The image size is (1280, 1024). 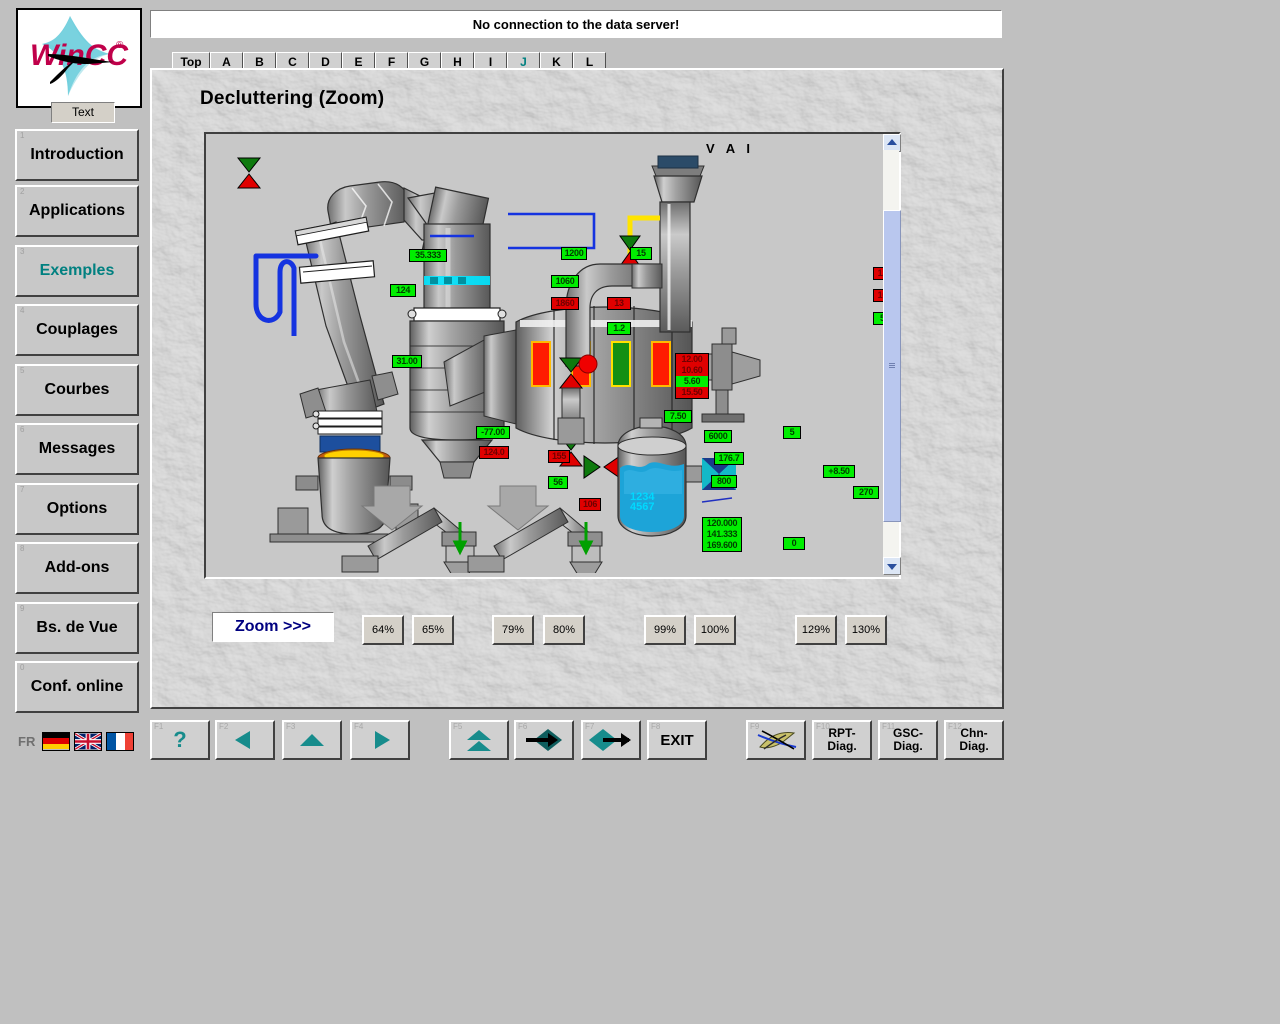 What do you see at coordinates (729, 458) in the screenshot?
I see `process-value-tag: 176.7` at bounding box center [729, 458].